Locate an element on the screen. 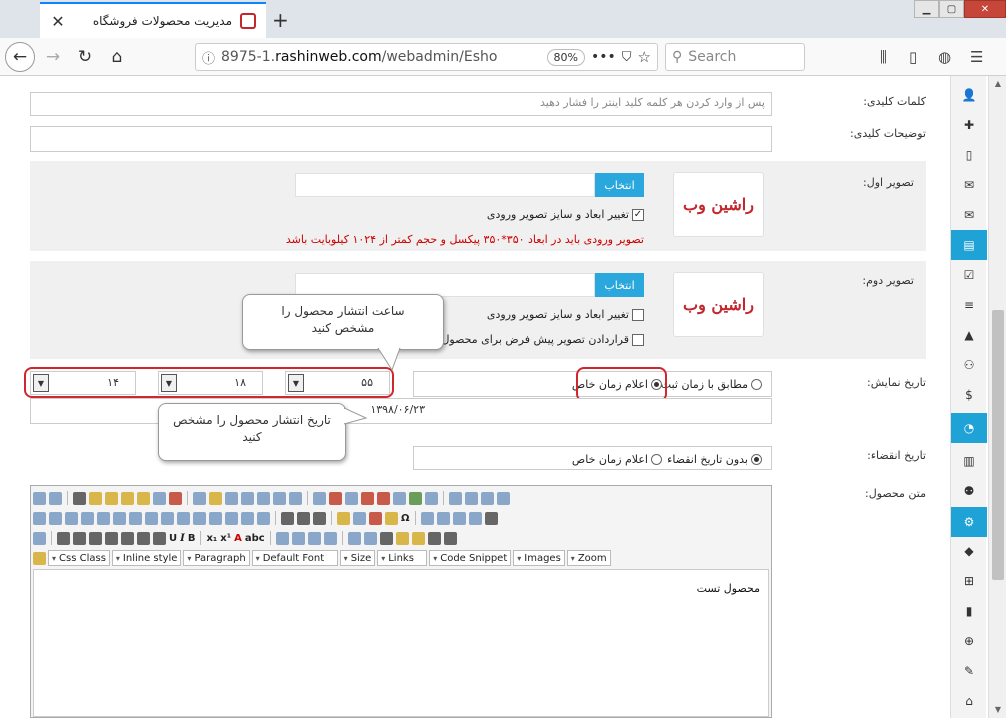  keyboard-icon is located at coordinates (491, 518).